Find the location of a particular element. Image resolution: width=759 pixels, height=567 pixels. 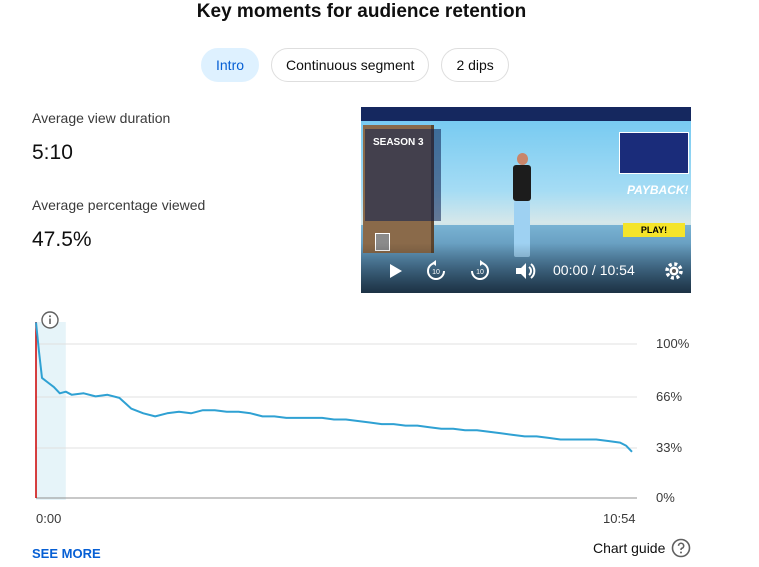

chart-guide-label: Chart guide is located at coordinates (629, 548).